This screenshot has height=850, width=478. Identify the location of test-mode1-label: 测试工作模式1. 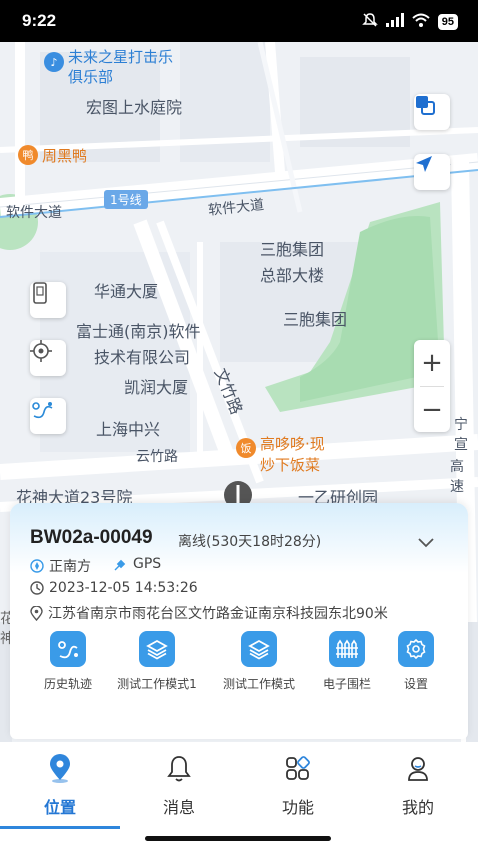
(157, 684).